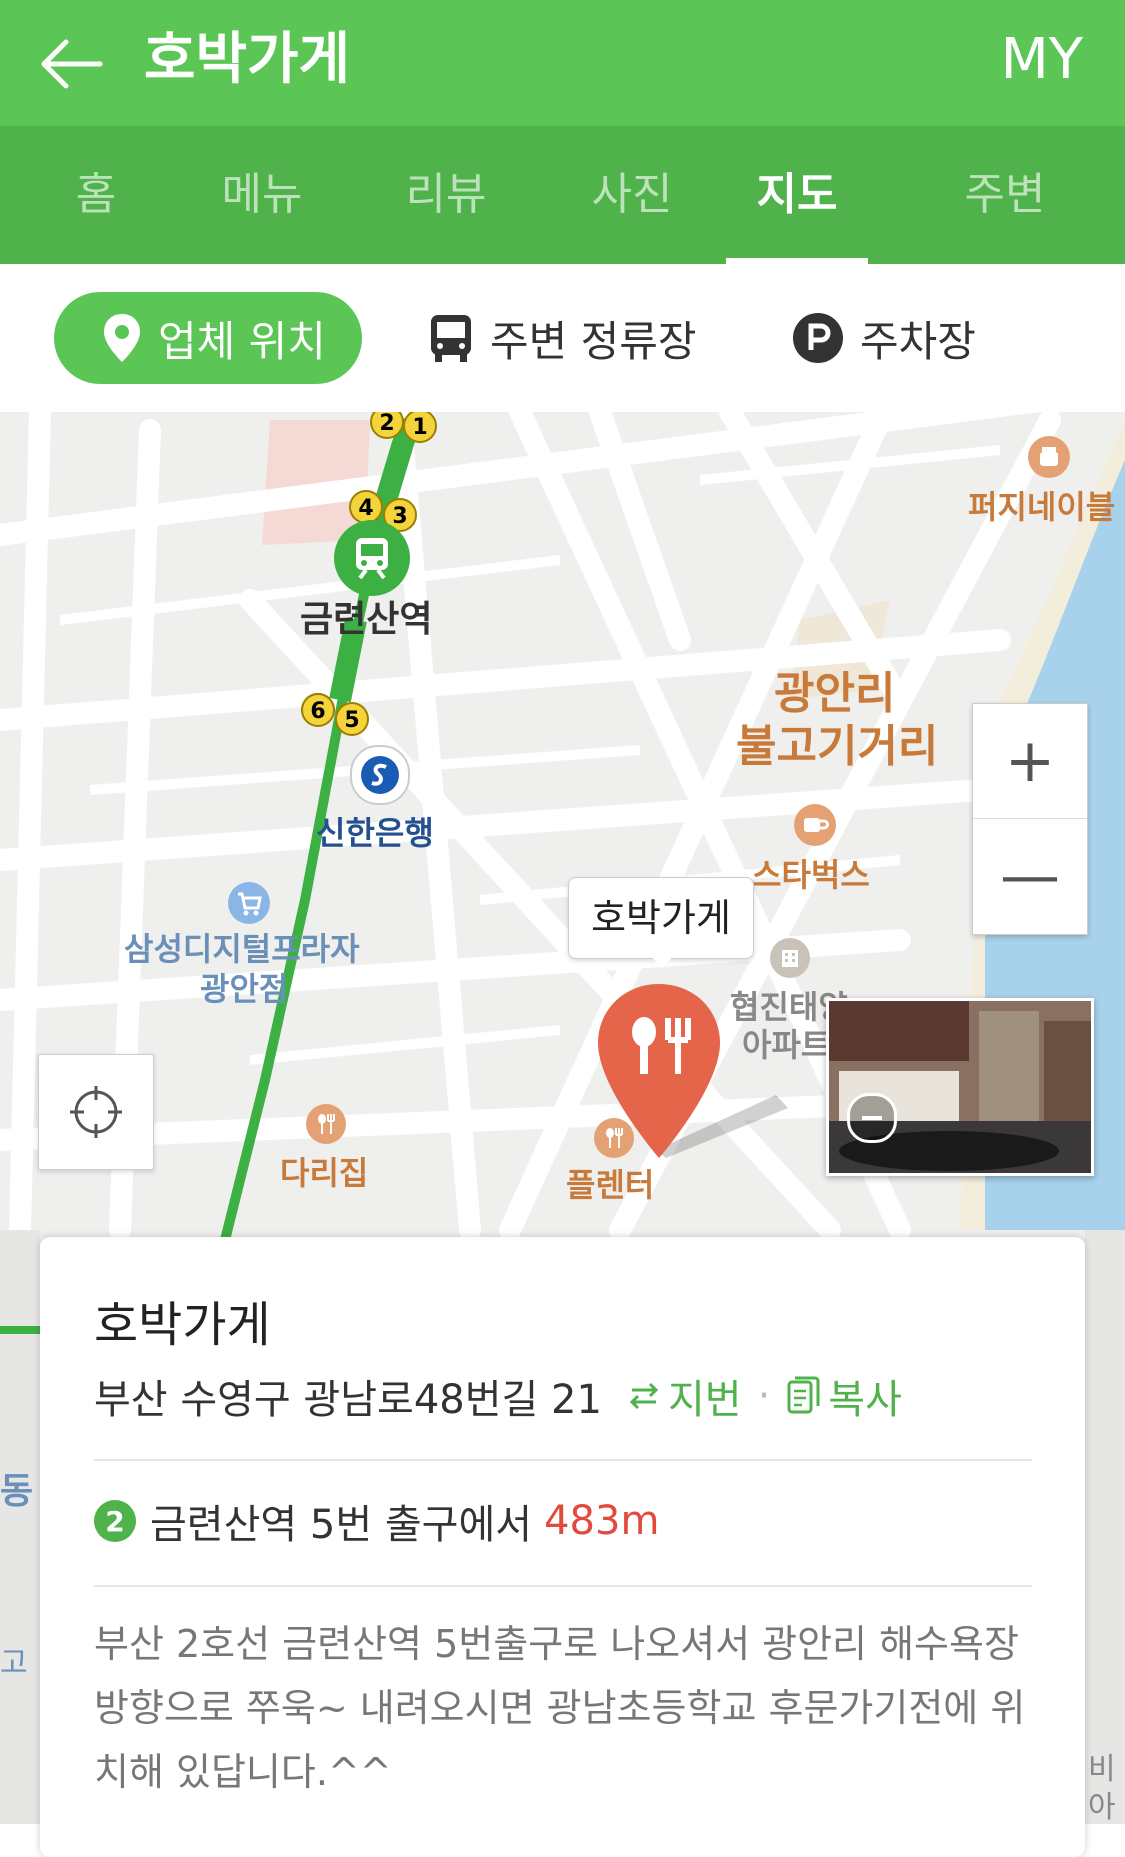 The image size is (1125, 1857). Describe the element at coordinates (704, 1400) in the screenshot. I see `jibun-label: 지번` at that location.